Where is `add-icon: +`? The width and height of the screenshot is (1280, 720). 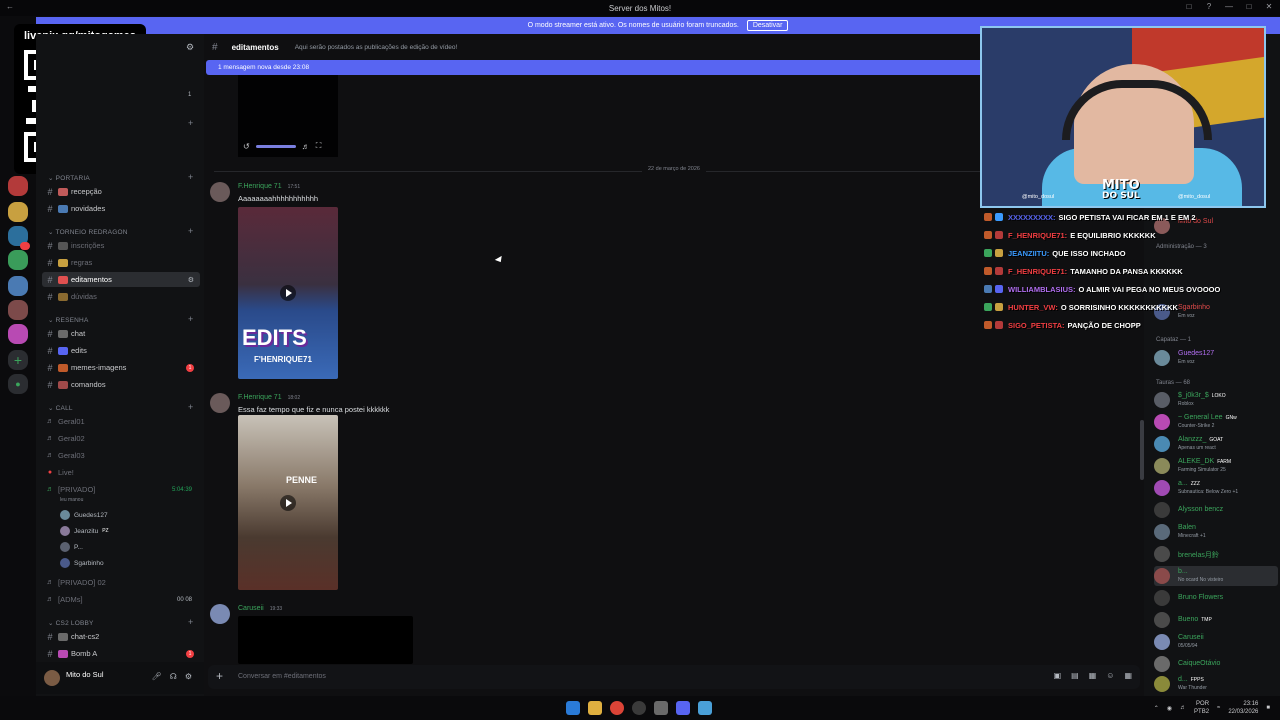 add-icon: + is located at coordinates (190, 123).